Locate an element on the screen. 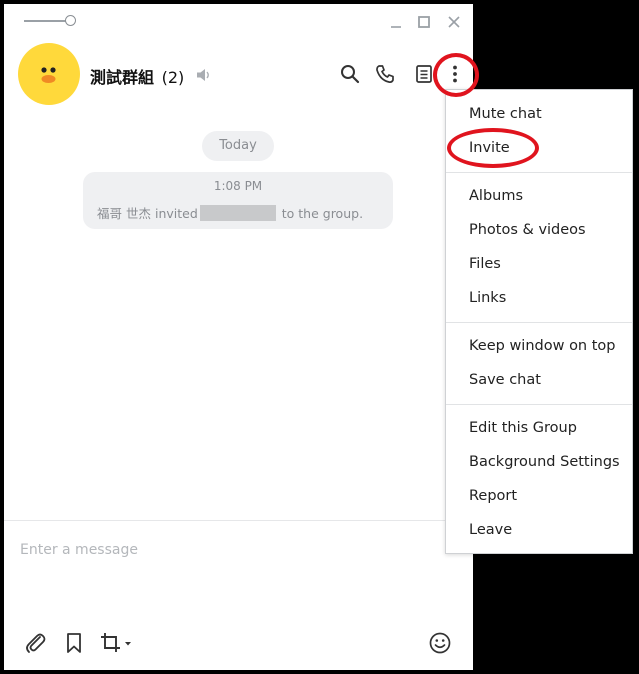  minimize-icon is located at coordinates (396, 27).